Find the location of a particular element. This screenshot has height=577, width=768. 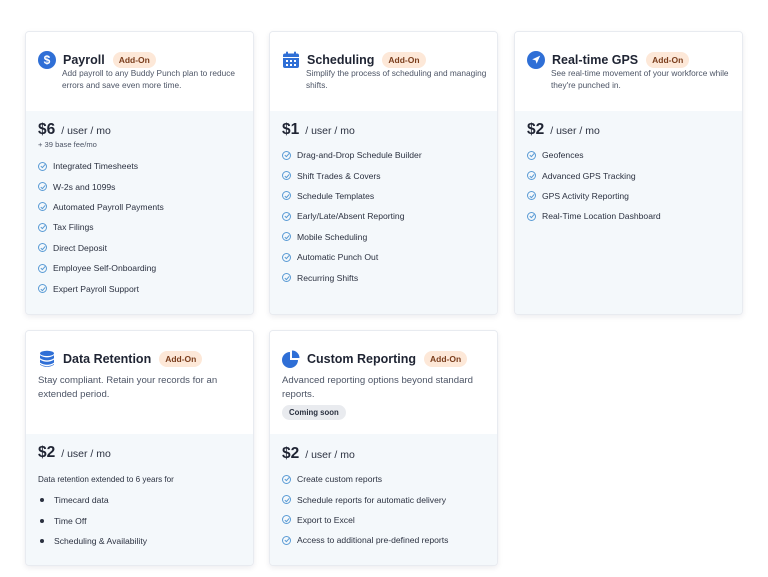

feature-item: Automatic Punch Out is located at coordinates (352, 257).